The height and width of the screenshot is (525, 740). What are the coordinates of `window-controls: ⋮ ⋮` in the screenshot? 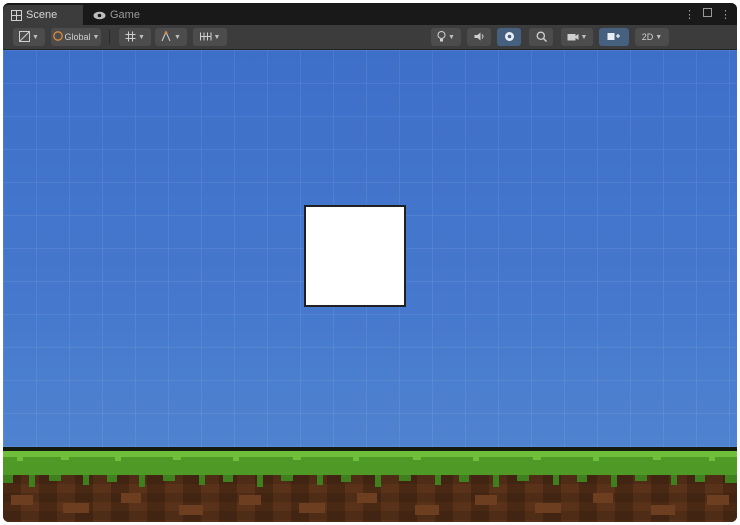 It's located at (707, 14).